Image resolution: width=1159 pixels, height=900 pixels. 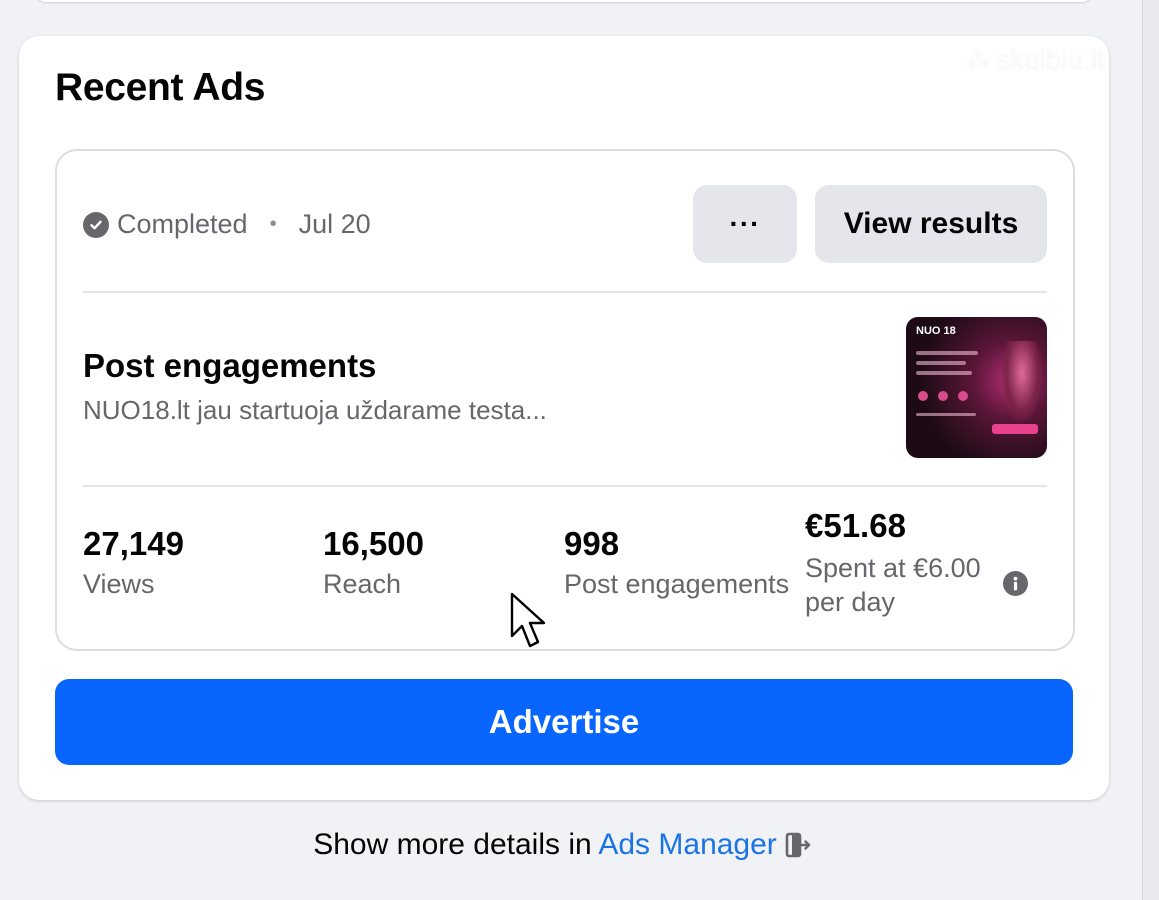 I want to click on watermark: ⁂ skelbiu.lt, so click(x=1035, y=60).